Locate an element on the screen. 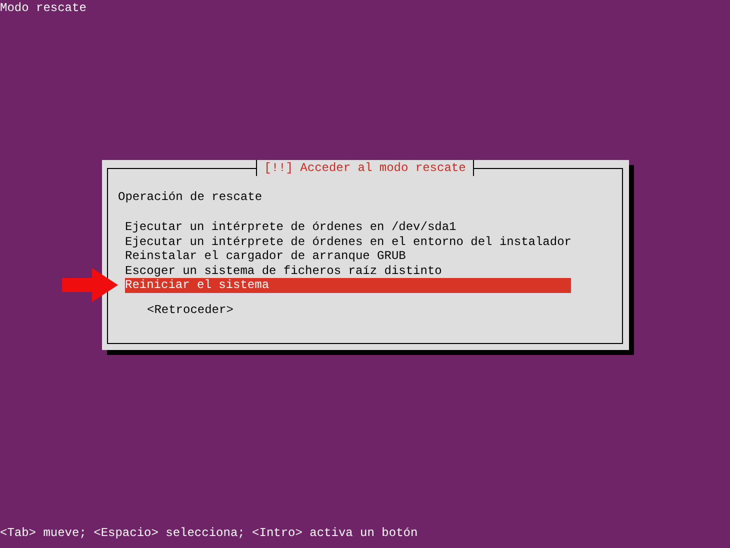 The image size is (730, 548). menu-item: Ejecutar un intérprete de órdenes en el entorno del instalador is located at coordinates (348, 241).